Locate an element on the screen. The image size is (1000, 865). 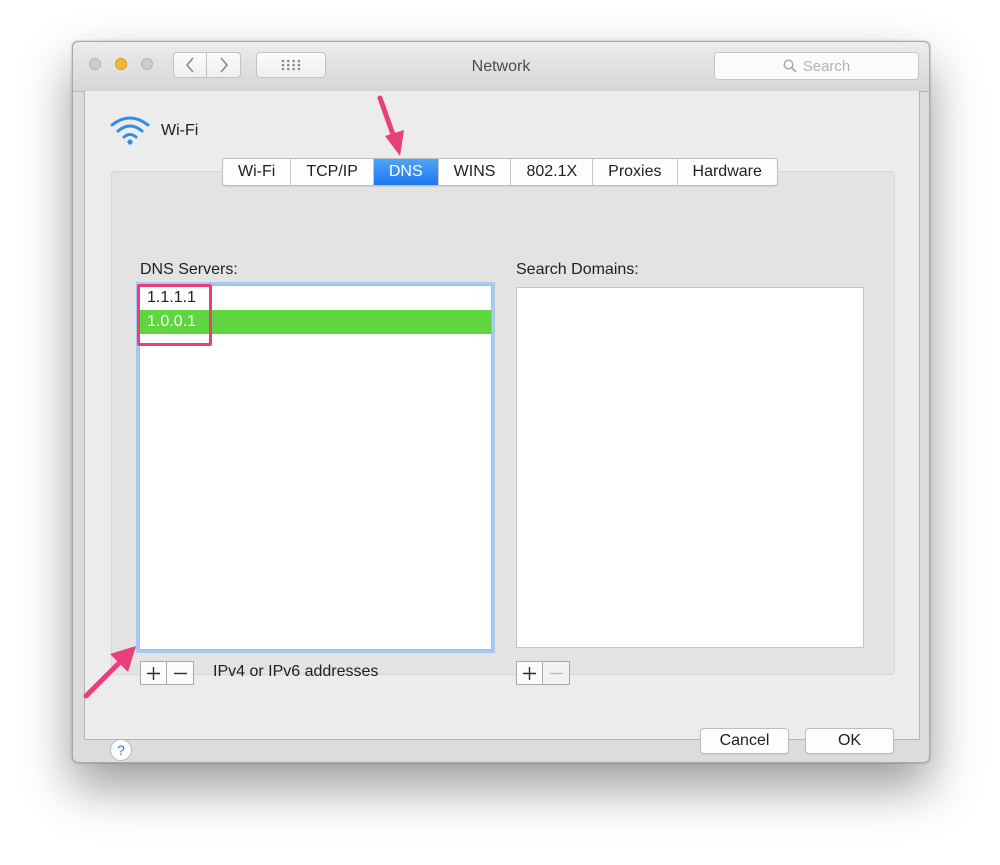
remove-domain-button is located at coordinates (556, 673).